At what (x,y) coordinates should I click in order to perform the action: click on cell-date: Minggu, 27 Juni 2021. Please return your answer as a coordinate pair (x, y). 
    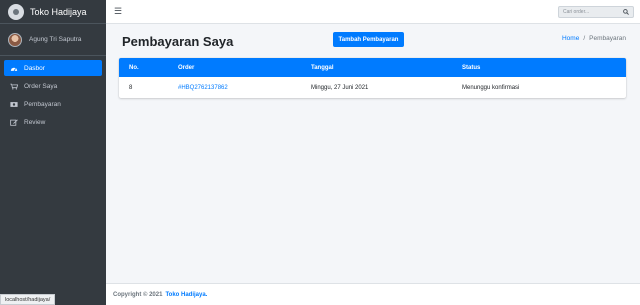
    Looking at the image, I should click on (340, 87).